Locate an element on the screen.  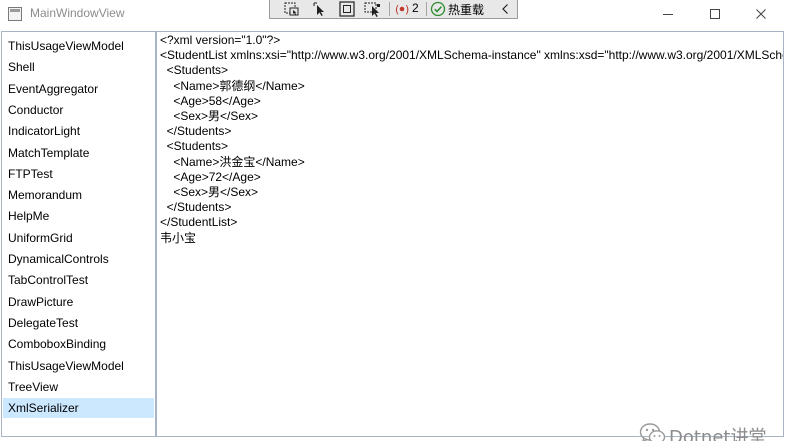
binding-failures-count: 2 is located at coordinates (415, 8).